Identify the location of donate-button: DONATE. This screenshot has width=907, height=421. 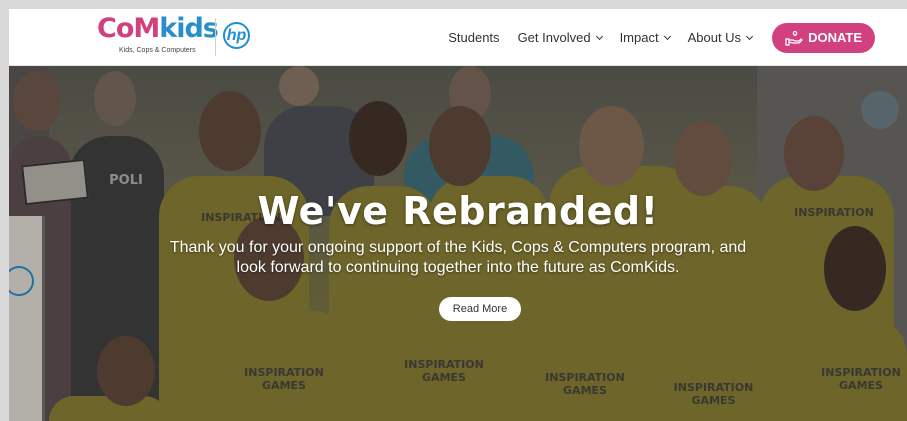
(823, 37).